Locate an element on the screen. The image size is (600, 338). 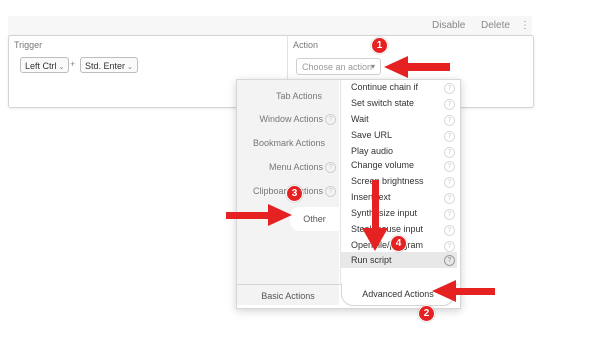
step-badge-1: 1 is located at coordinates (379, 45).